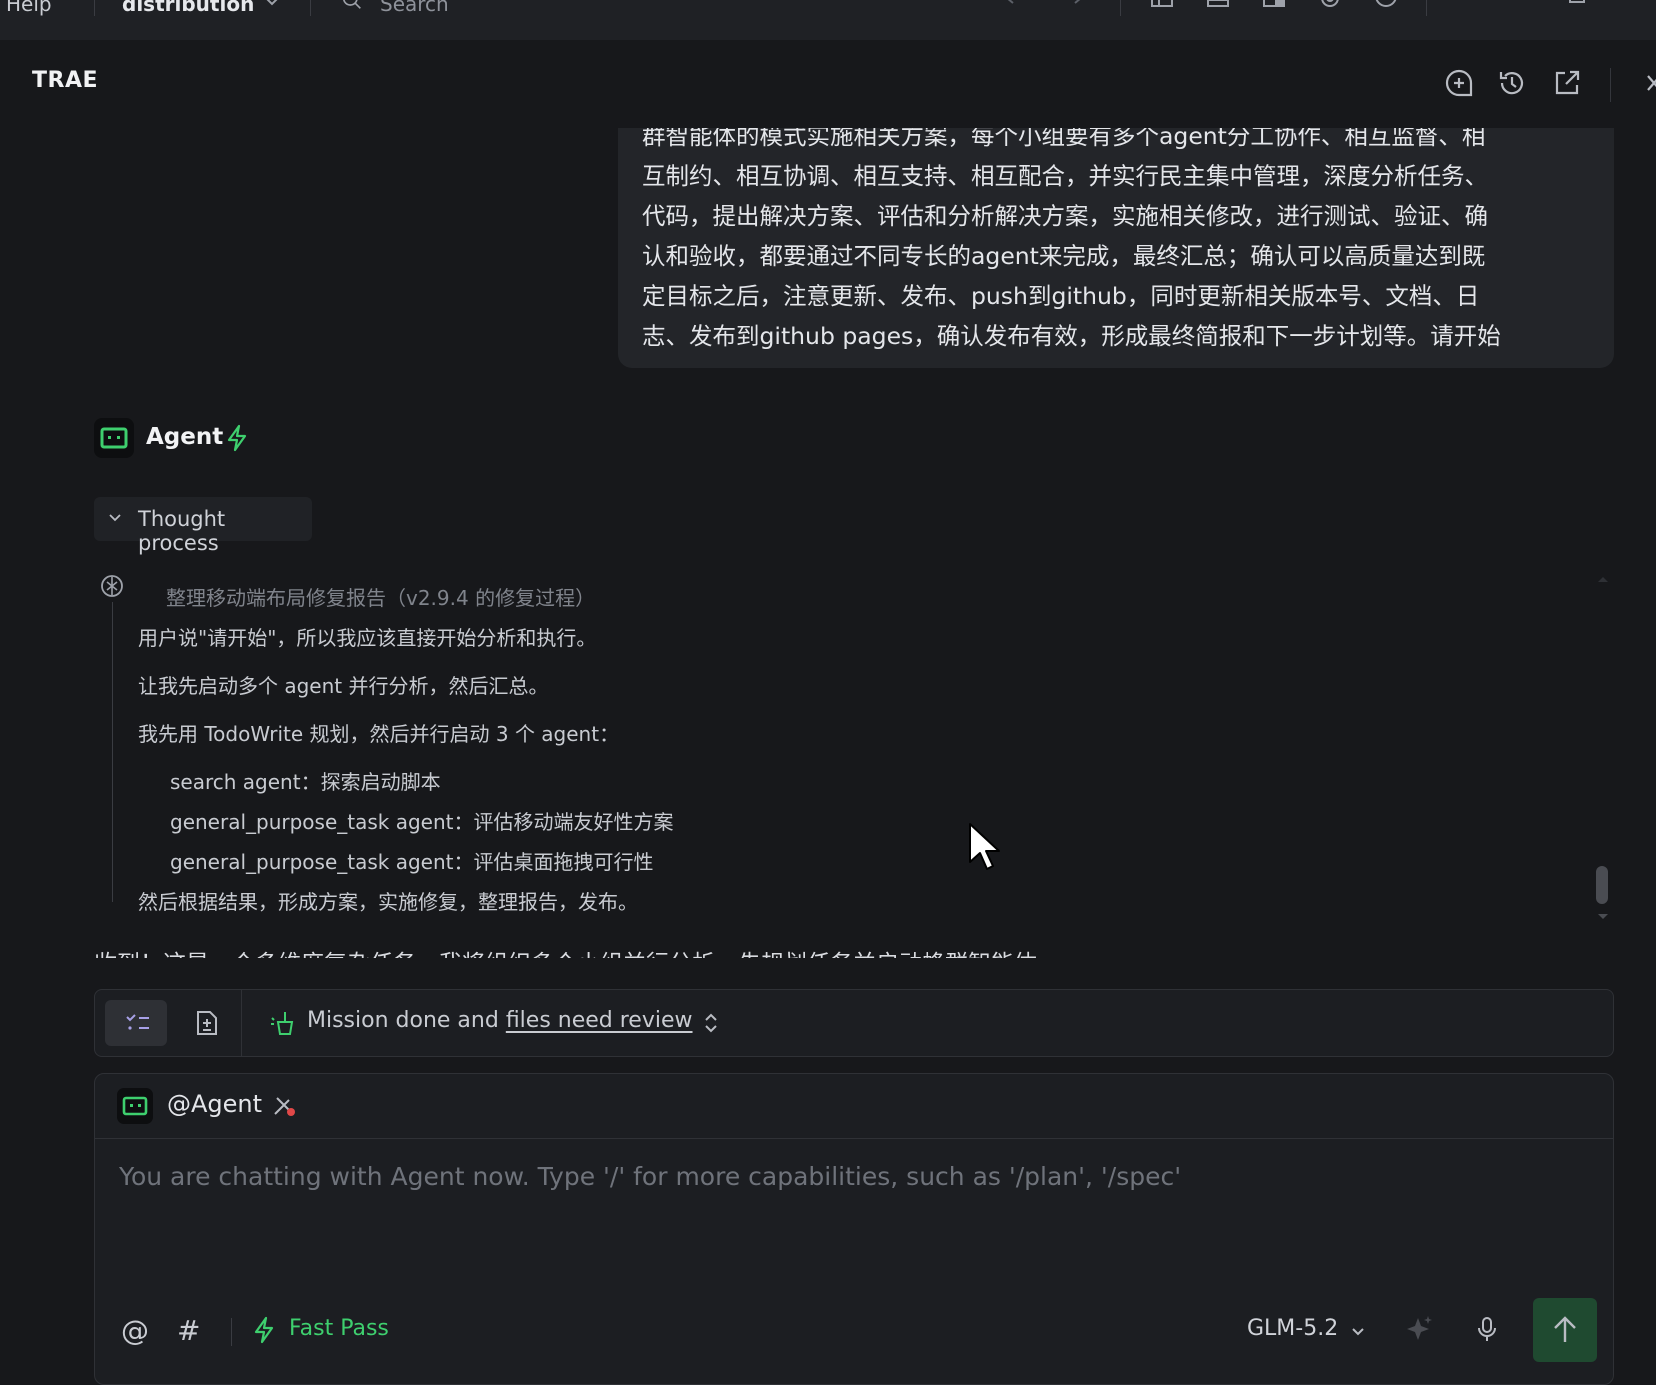 Image resolution: width=1656 pixels, height=1385 pixels. What do you see at coordinates (339, 1328) in the screenshot?
I see `fast-pass-toggle: Fast Pass` at bounding box center [339, 1328].